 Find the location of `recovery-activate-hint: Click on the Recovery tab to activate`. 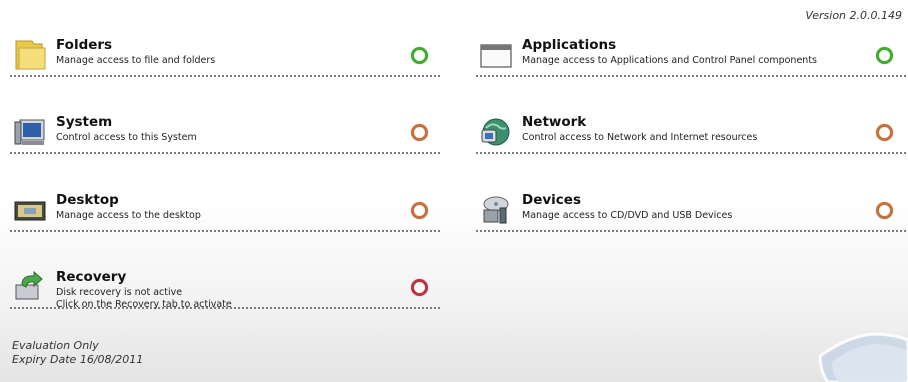

recovery-activate-hint: Click on the Recovery tab to activate is located at coordinates (144, 304).